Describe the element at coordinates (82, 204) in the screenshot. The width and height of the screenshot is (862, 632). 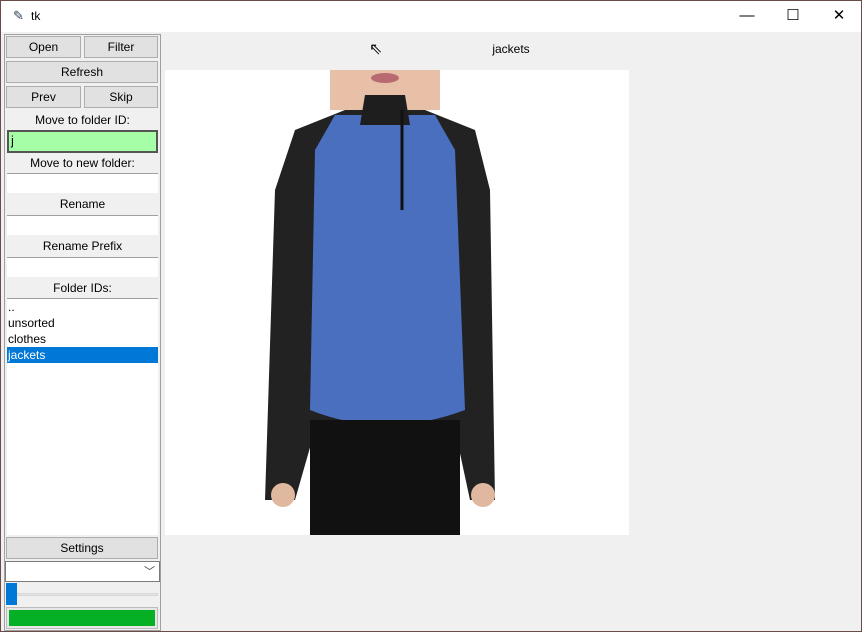
I see `rename-label: Rename` at that location.